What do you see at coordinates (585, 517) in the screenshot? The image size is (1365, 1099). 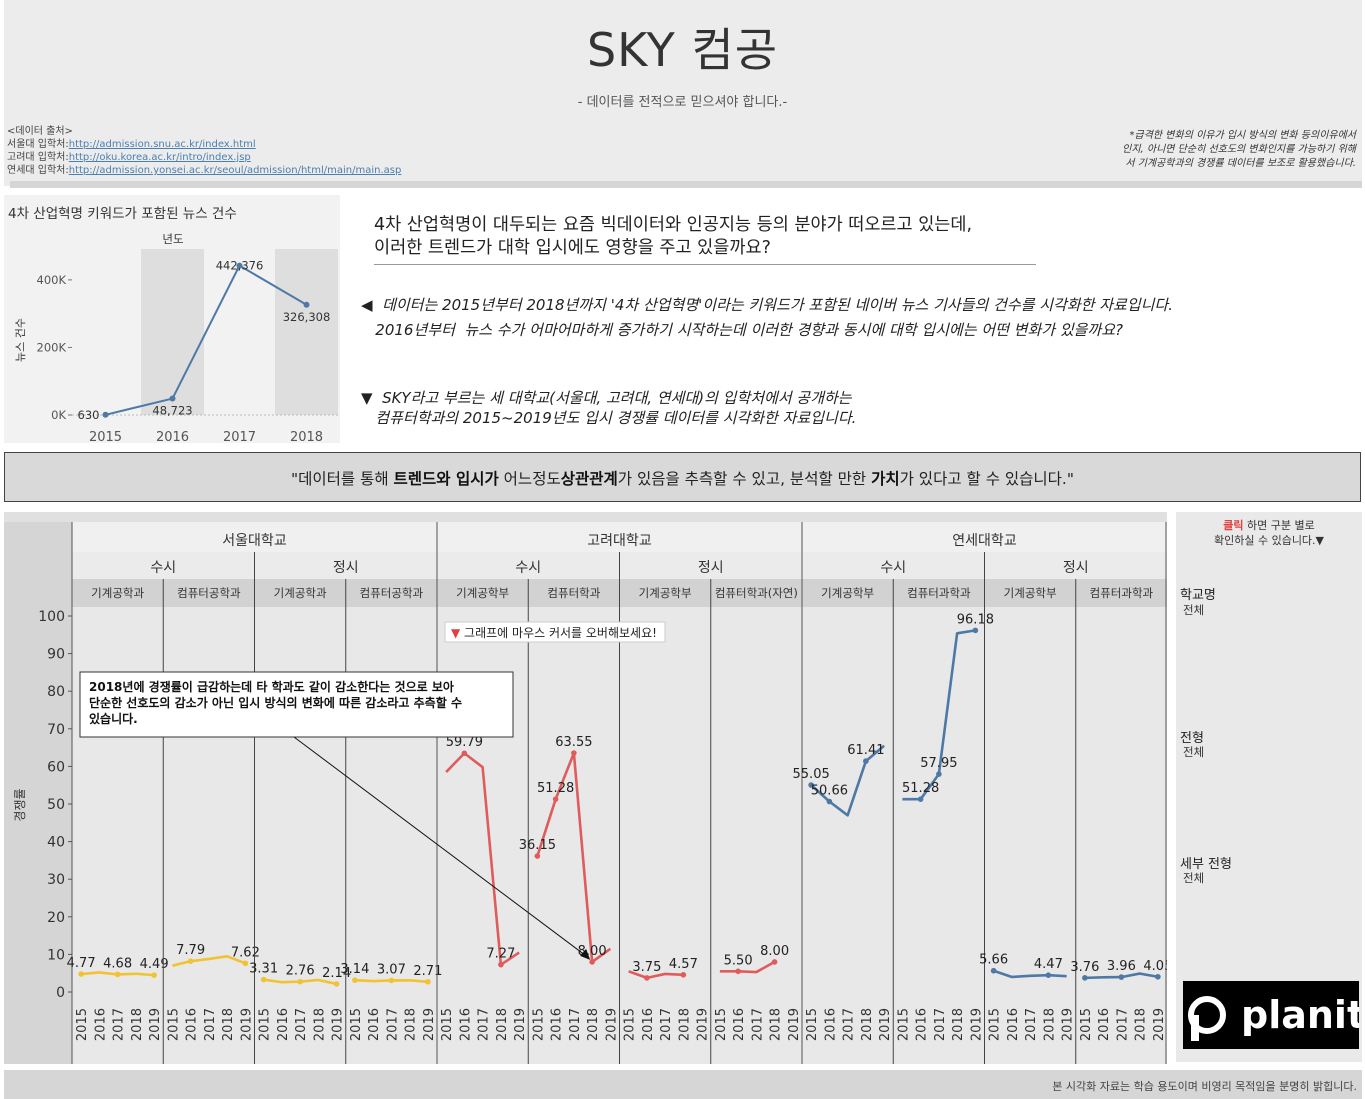 I see `main-chart-topbar` at bounding box center [585, 517].